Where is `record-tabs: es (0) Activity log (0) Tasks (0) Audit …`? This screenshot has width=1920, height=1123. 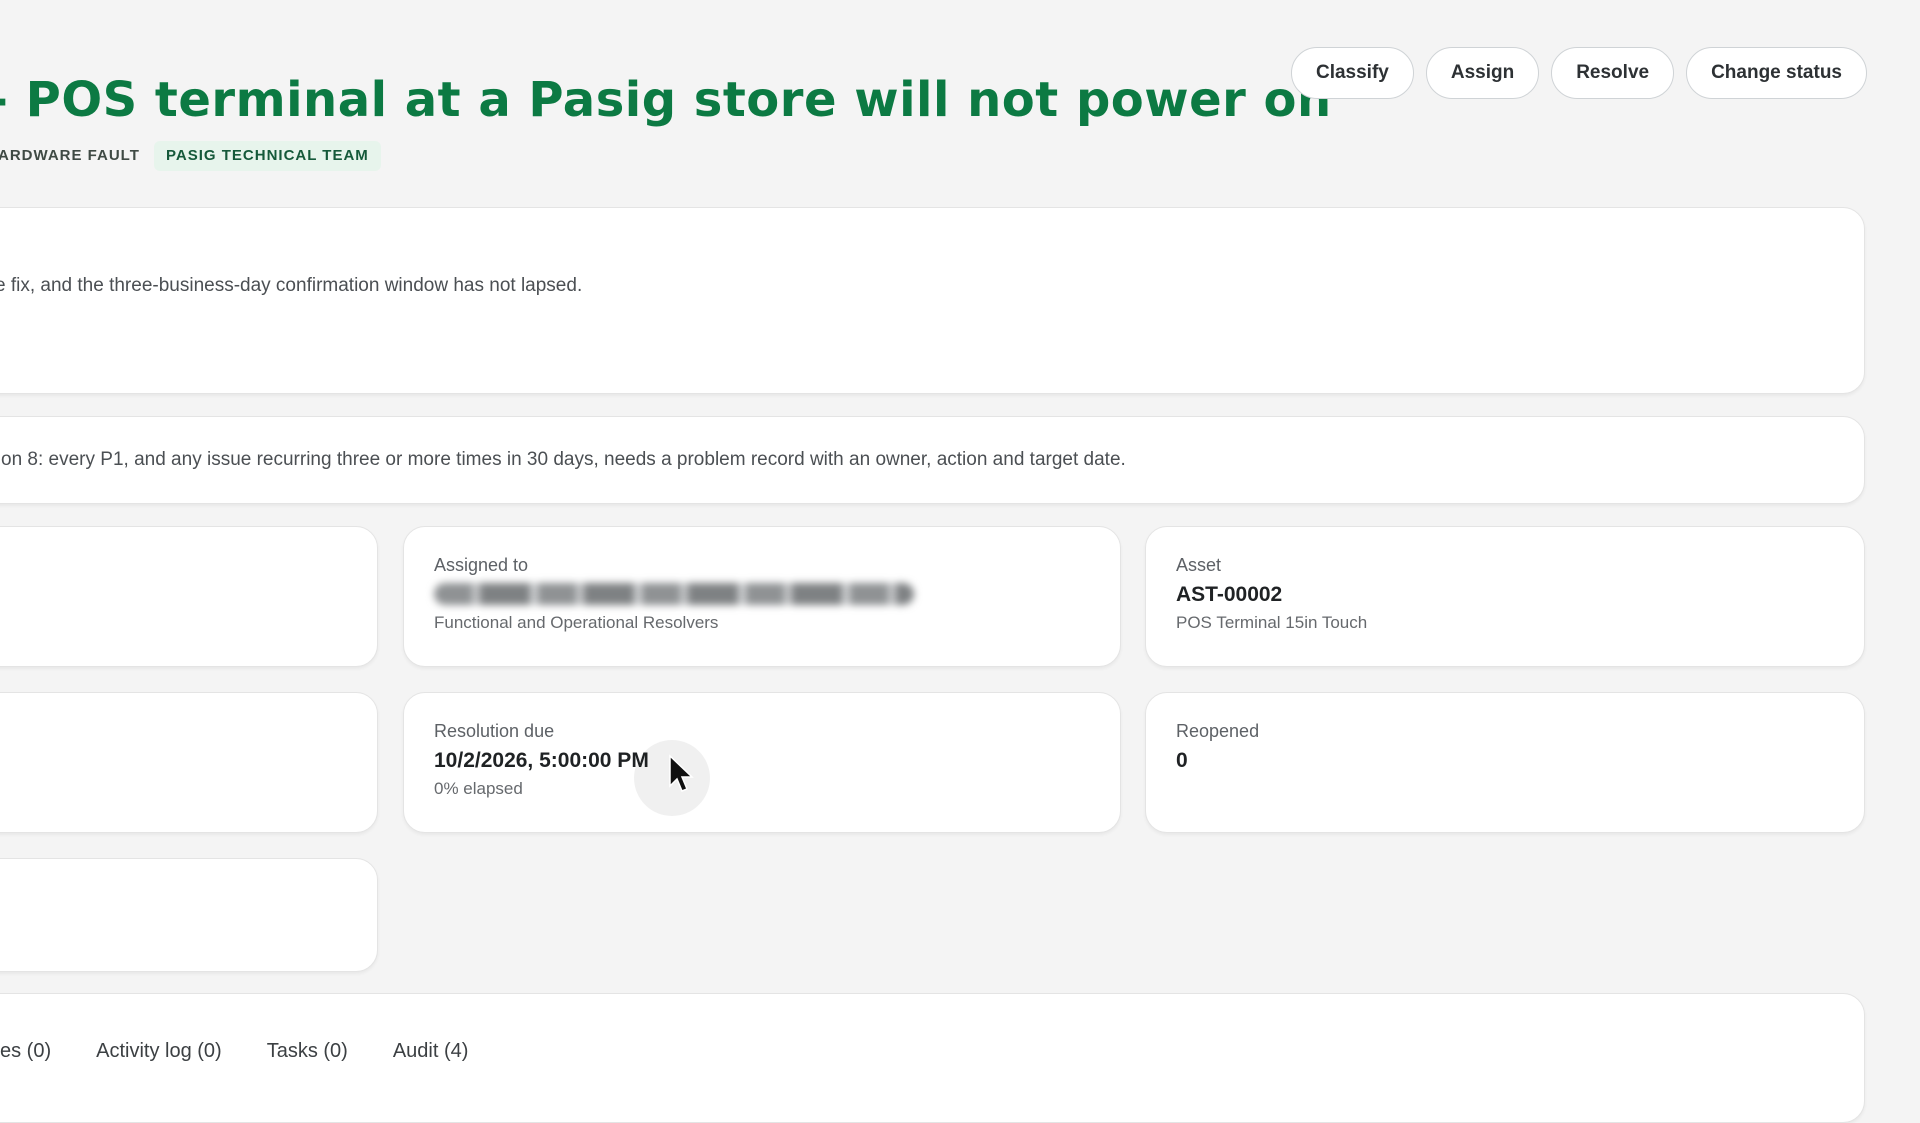 record-tabs: es (0) Activity log (0) Tasks (0) Audit … is located at coordinates (256, 1051).